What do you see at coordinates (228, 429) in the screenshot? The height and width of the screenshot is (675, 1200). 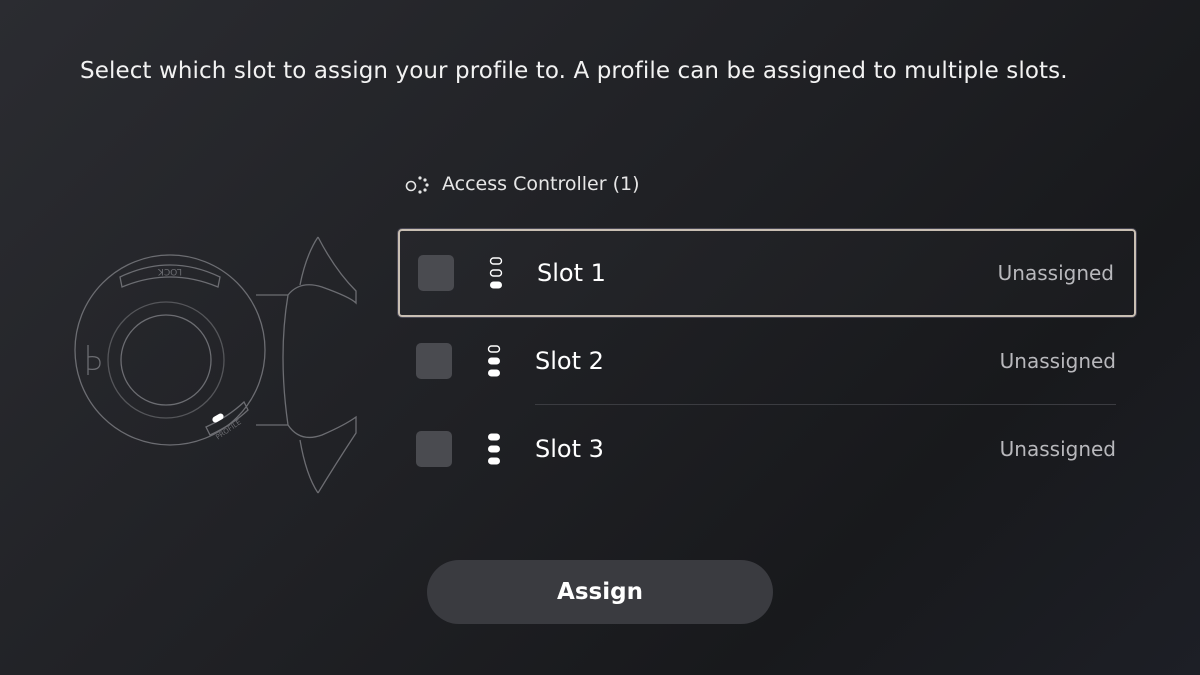 I see `profile-label: PROFILE` at bounding box center [228, 429].